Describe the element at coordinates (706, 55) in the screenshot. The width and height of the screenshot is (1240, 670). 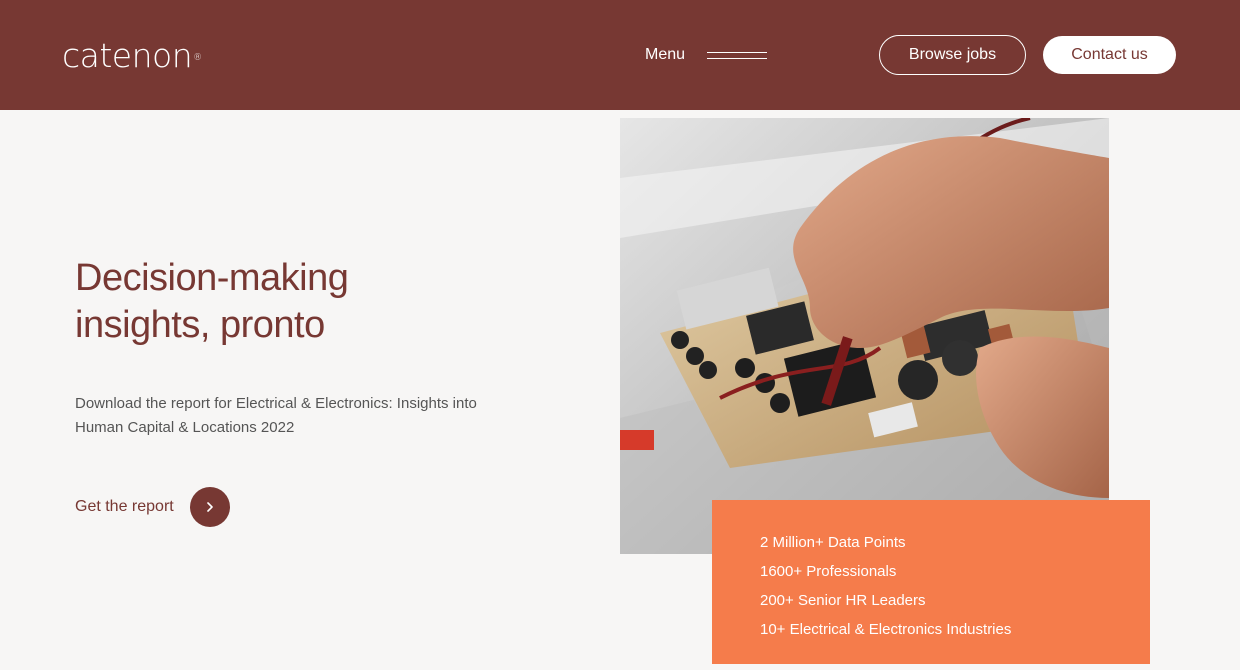
I see `menu-toggle: Menu` at that location.